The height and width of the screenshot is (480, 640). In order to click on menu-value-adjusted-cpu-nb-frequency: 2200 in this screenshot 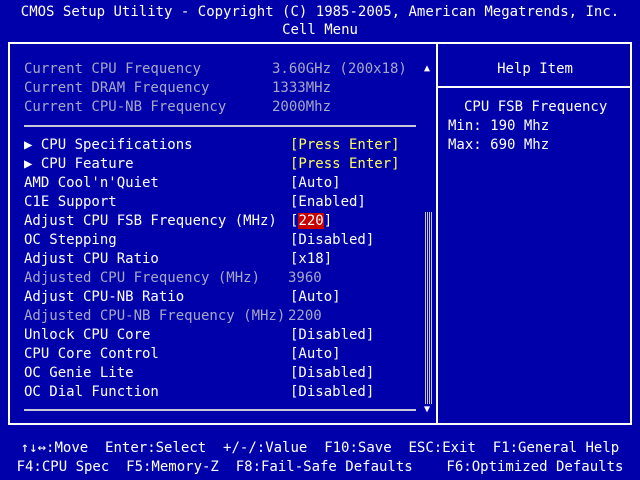, I will do `click(305, 316)`.